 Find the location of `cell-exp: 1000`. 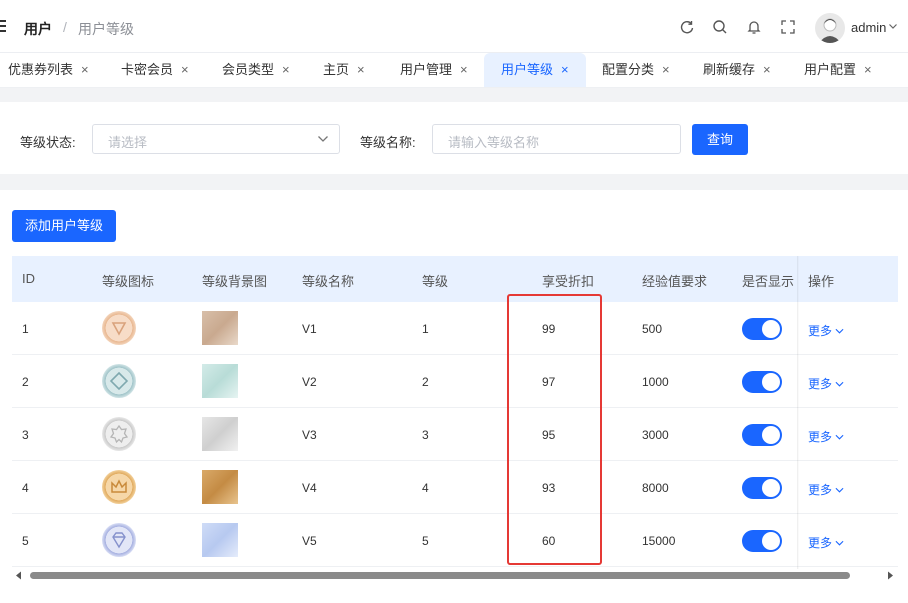

cell-exp: 1000 is located at coordinates (655, 382).